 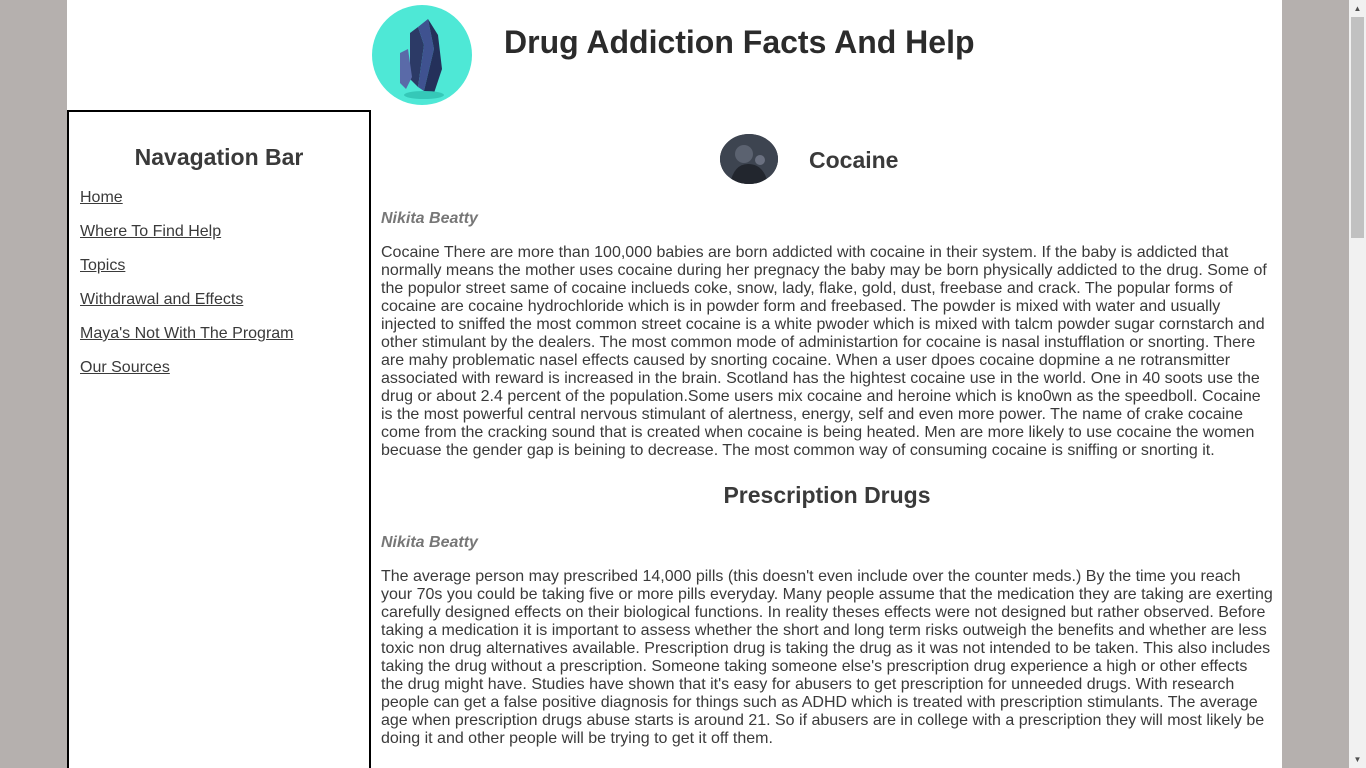 I want to click on nav-link-our-sources: Our Sources, so click(x=125, y=367).